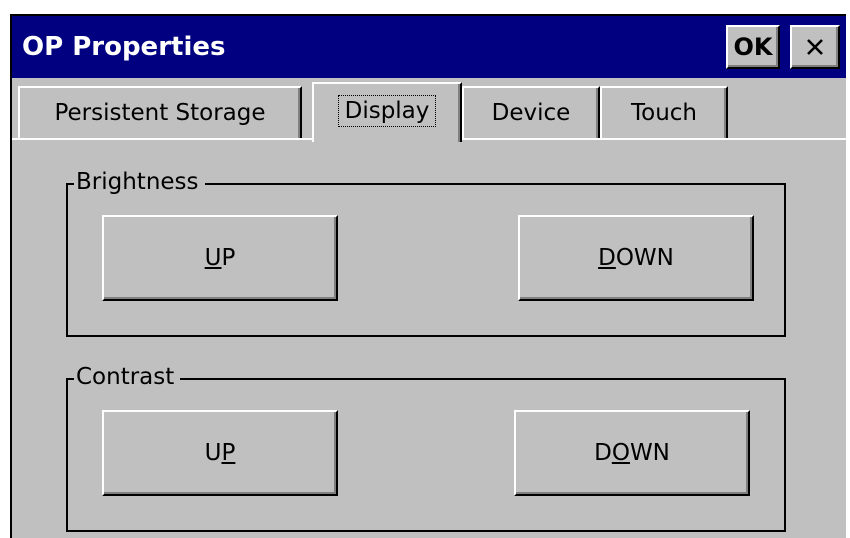 Image resolution: width=850 pixels, height=538 pixels. I want to click on mnemonic-letter: O, so click(620, 453).